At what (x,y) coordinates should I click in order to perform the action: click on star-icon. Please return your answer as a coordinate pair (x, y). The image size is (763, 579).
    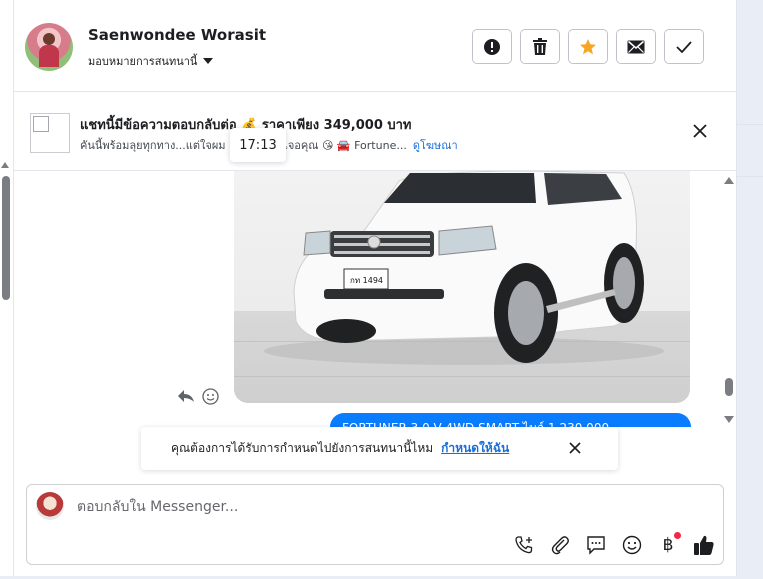
    Looking at the image, I should click on (588, 46).